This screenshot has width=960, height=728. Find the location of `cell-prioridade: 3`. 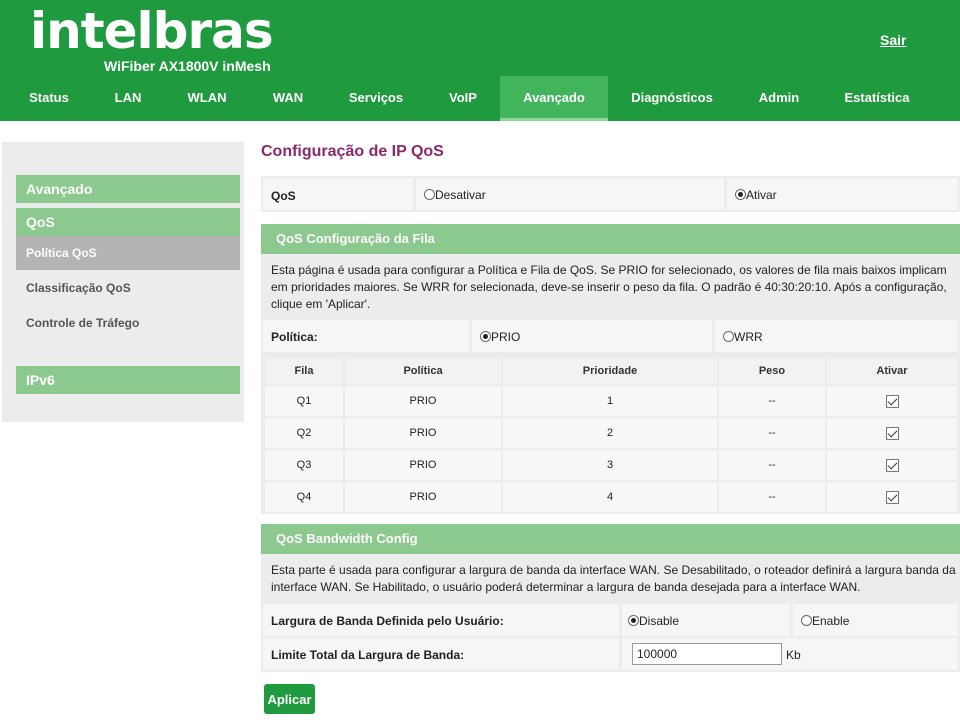

cell-prioridade: 3 is located at coordinates (610, 465).